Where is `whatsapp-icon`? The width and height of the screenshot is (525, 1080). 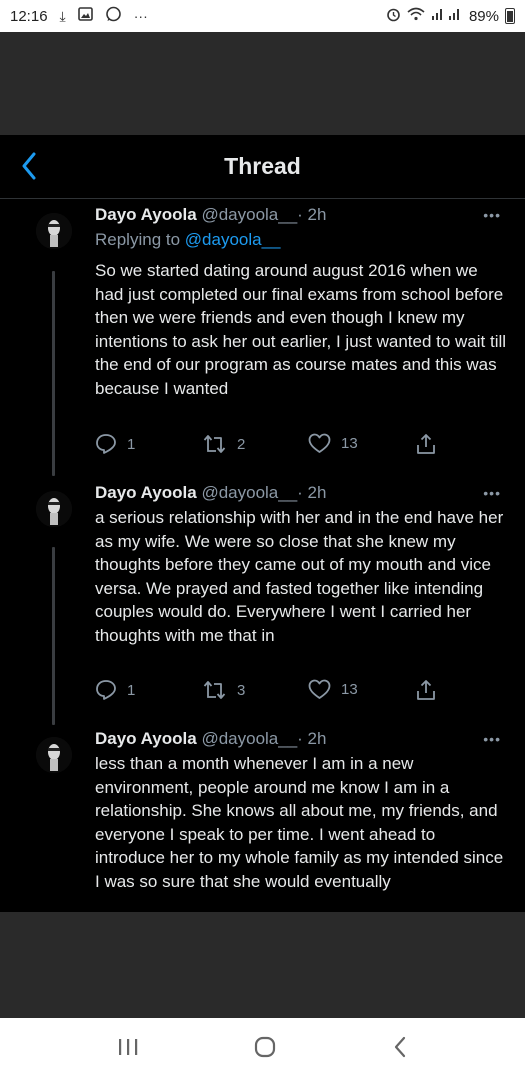 whatsapp-icon is located at coordinates (113, 16).